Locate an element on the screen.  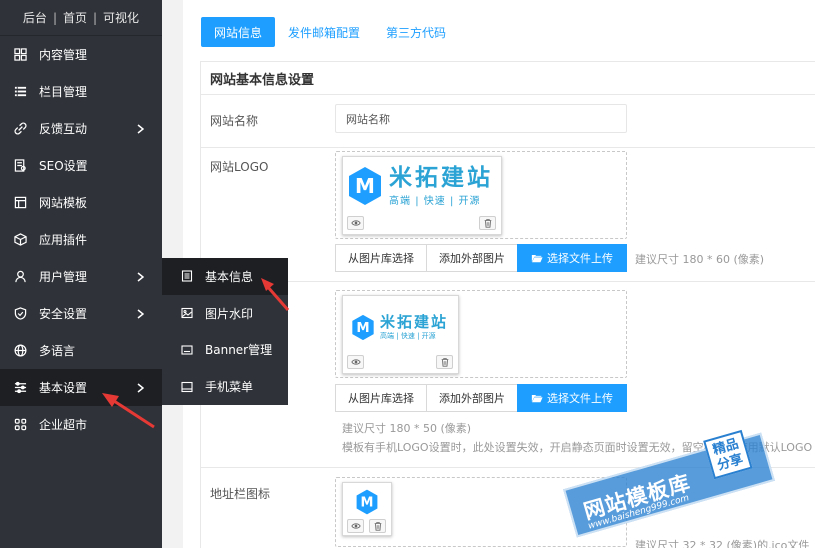
logo-image: M 米拓建站 高端 | 快速 | 开源 is located at coordinates (420, 186).